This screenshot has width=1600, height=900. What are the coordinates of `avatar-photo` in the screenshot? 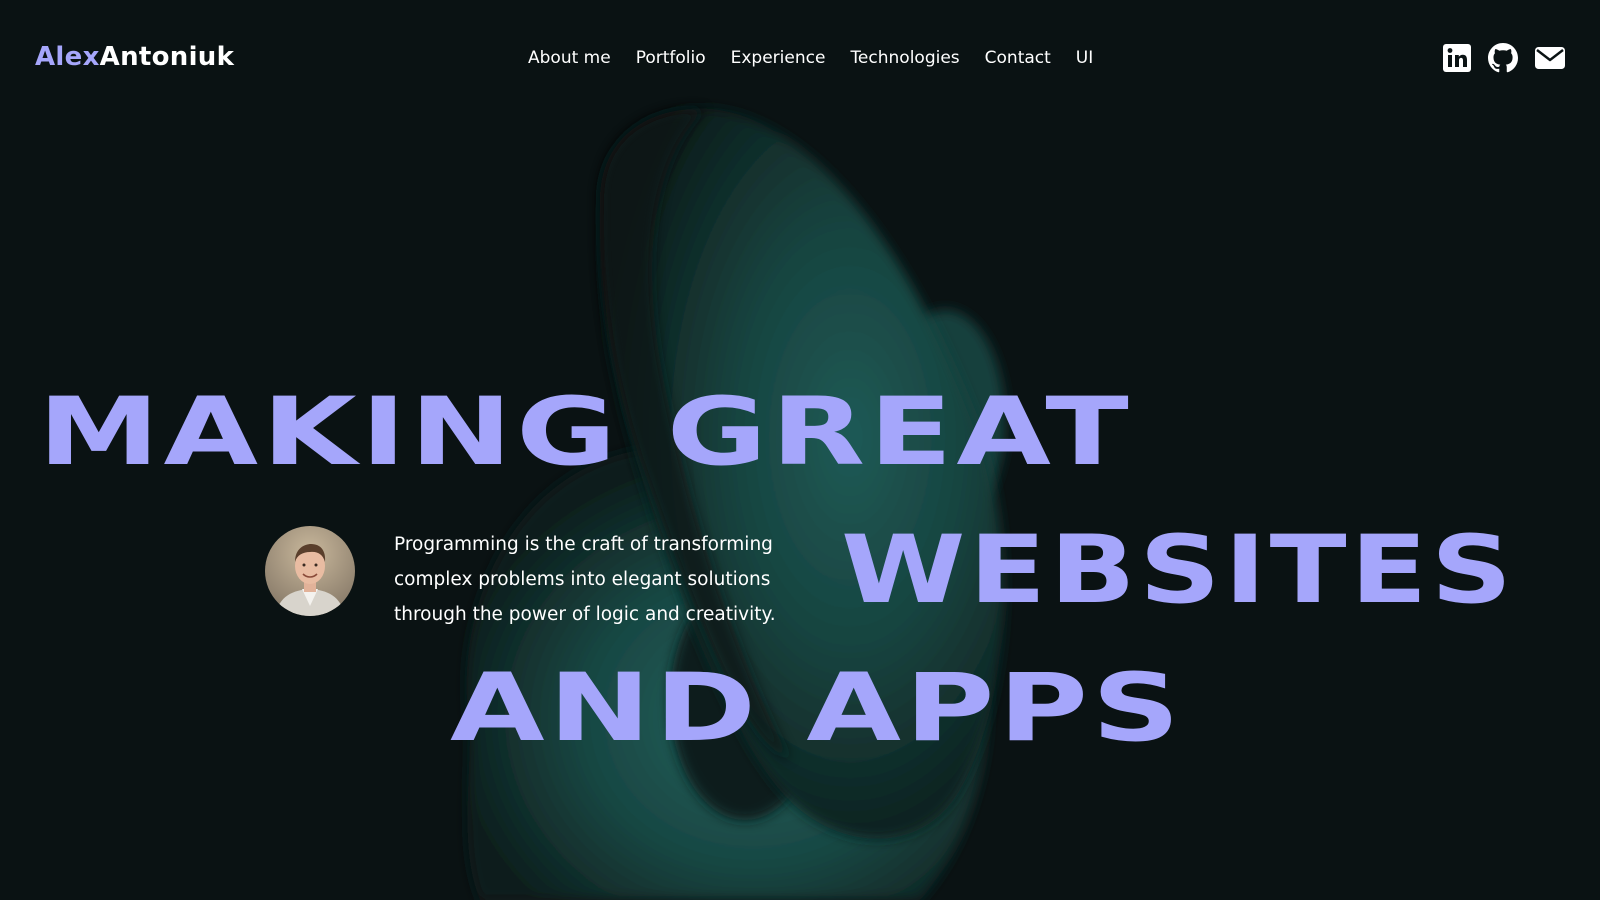 It's located at (310, 571).